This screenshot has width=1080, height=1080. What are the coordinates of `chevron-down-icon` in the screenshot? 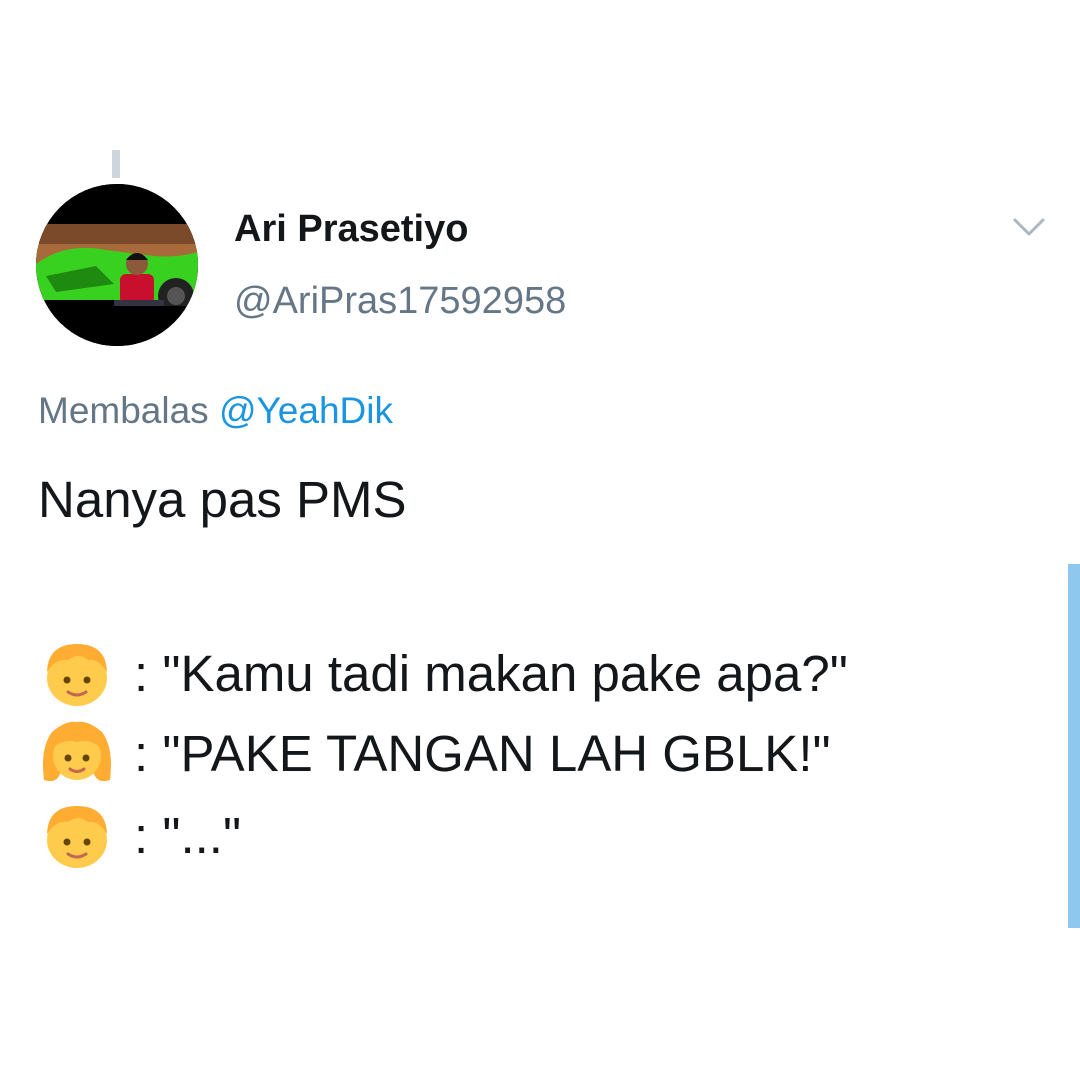 It's located at (1029, 227).